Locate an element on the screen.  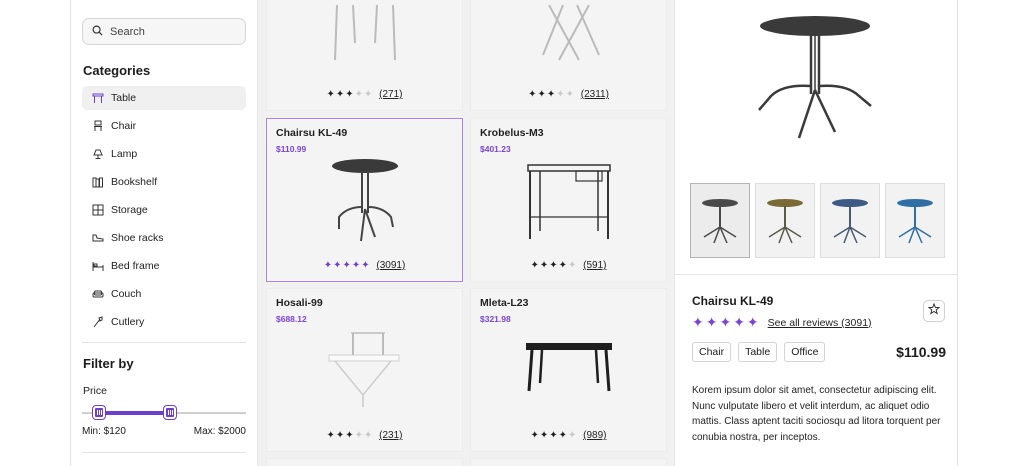
star-icon is located at coordinates (934, 311).